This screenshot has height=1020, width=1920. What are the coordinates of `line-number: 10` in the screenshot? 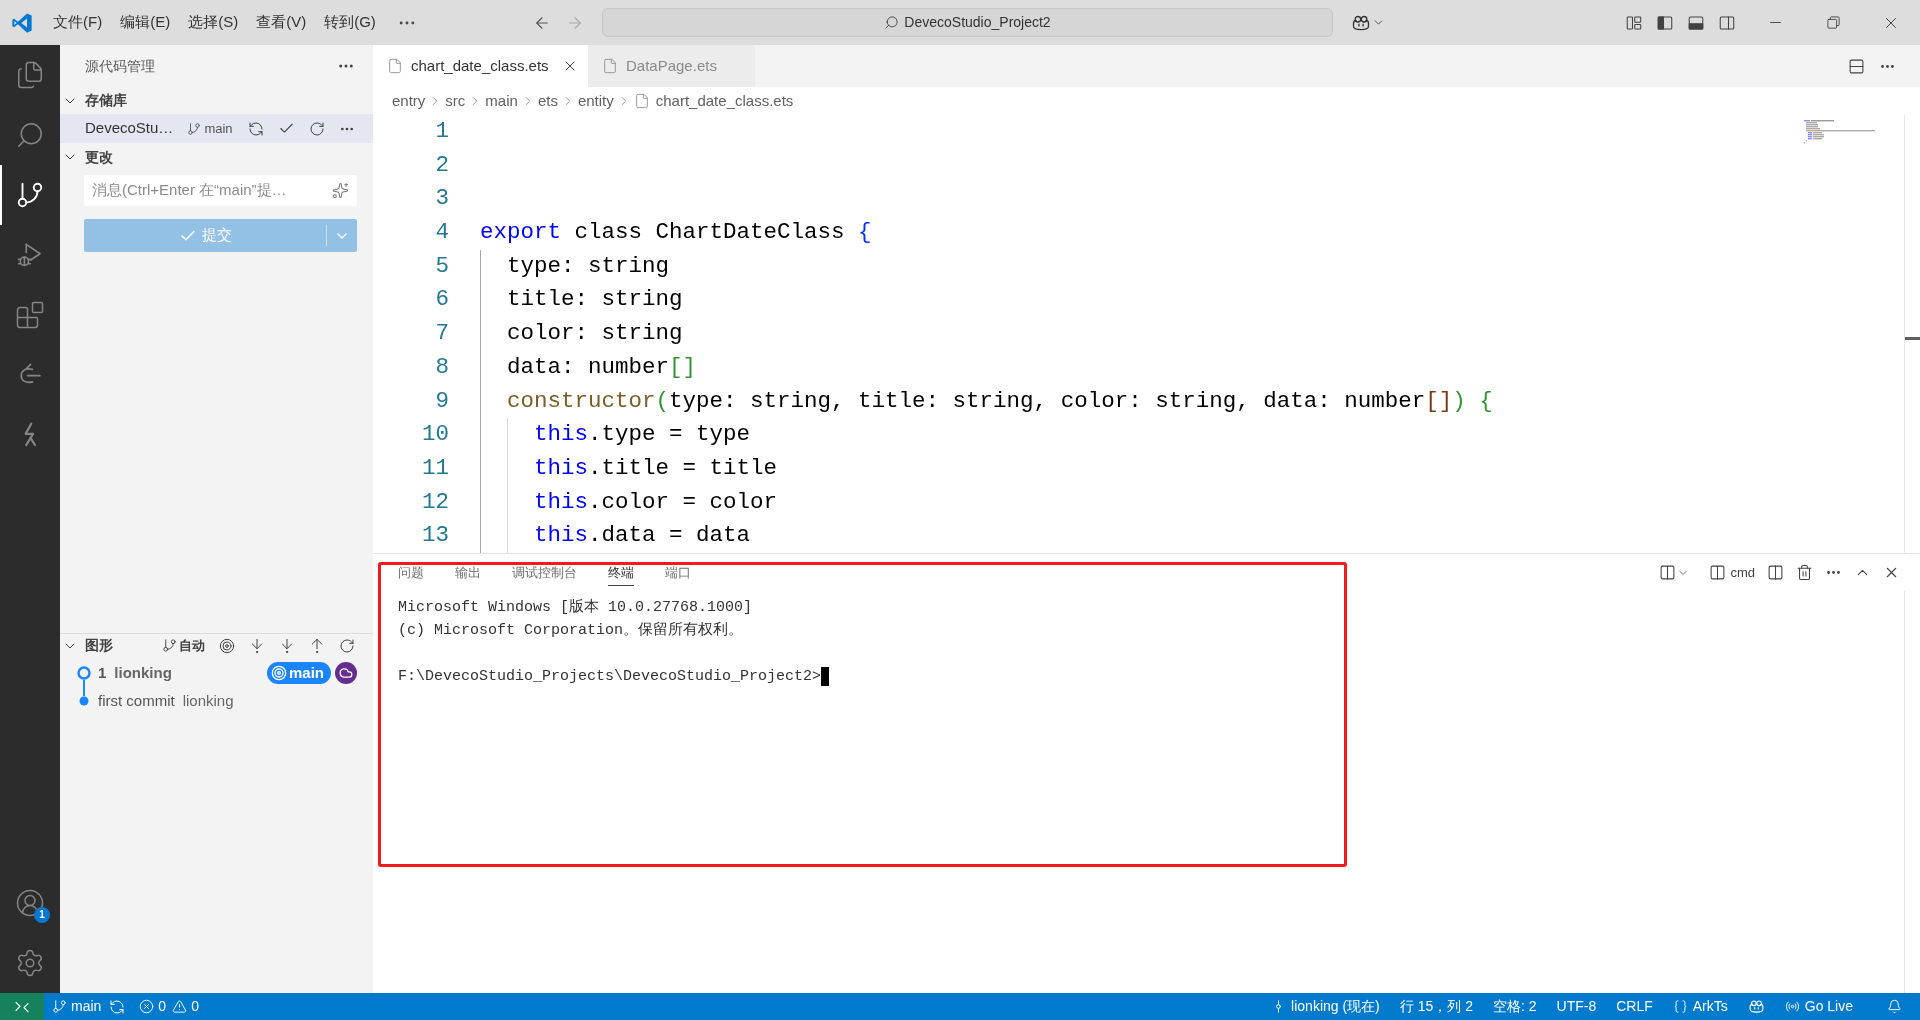 It's located at (435, 435).